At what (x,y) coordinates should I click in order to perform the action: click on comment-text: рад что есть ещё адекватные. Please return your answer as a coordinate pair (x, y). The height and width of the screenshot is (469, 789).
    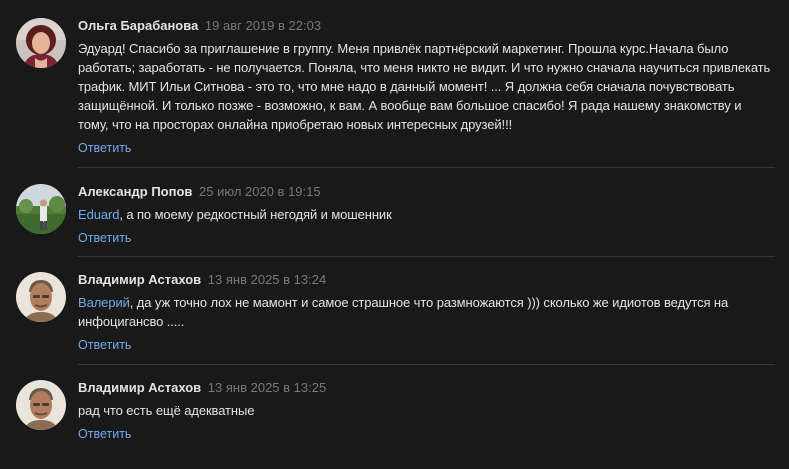
    Looking at the image, I should click on (166, 410).